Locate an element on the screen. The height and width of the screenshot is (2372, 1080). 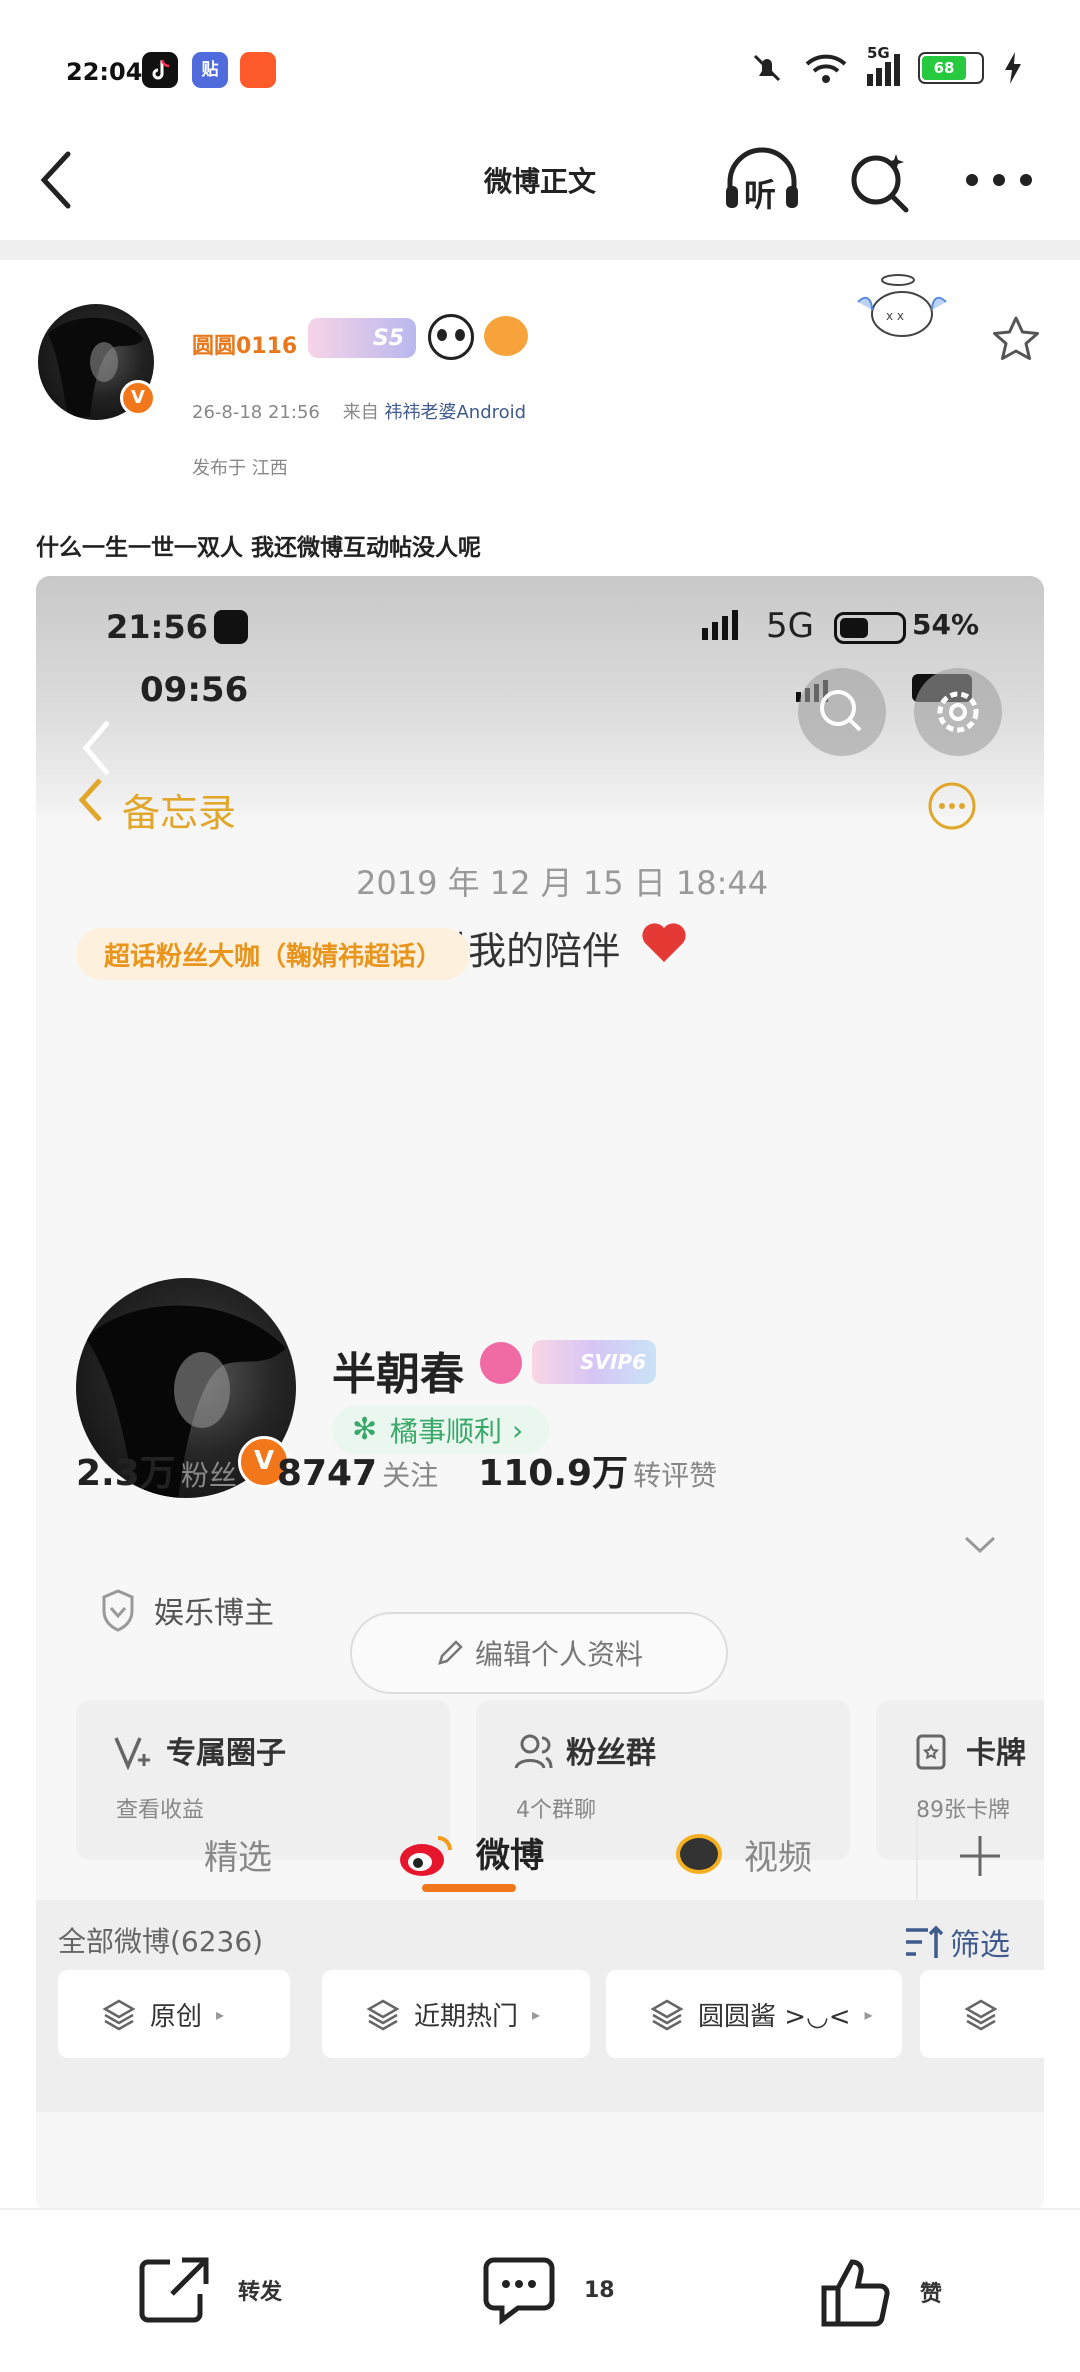
tab-divider is located at coordinates (917, 1857).